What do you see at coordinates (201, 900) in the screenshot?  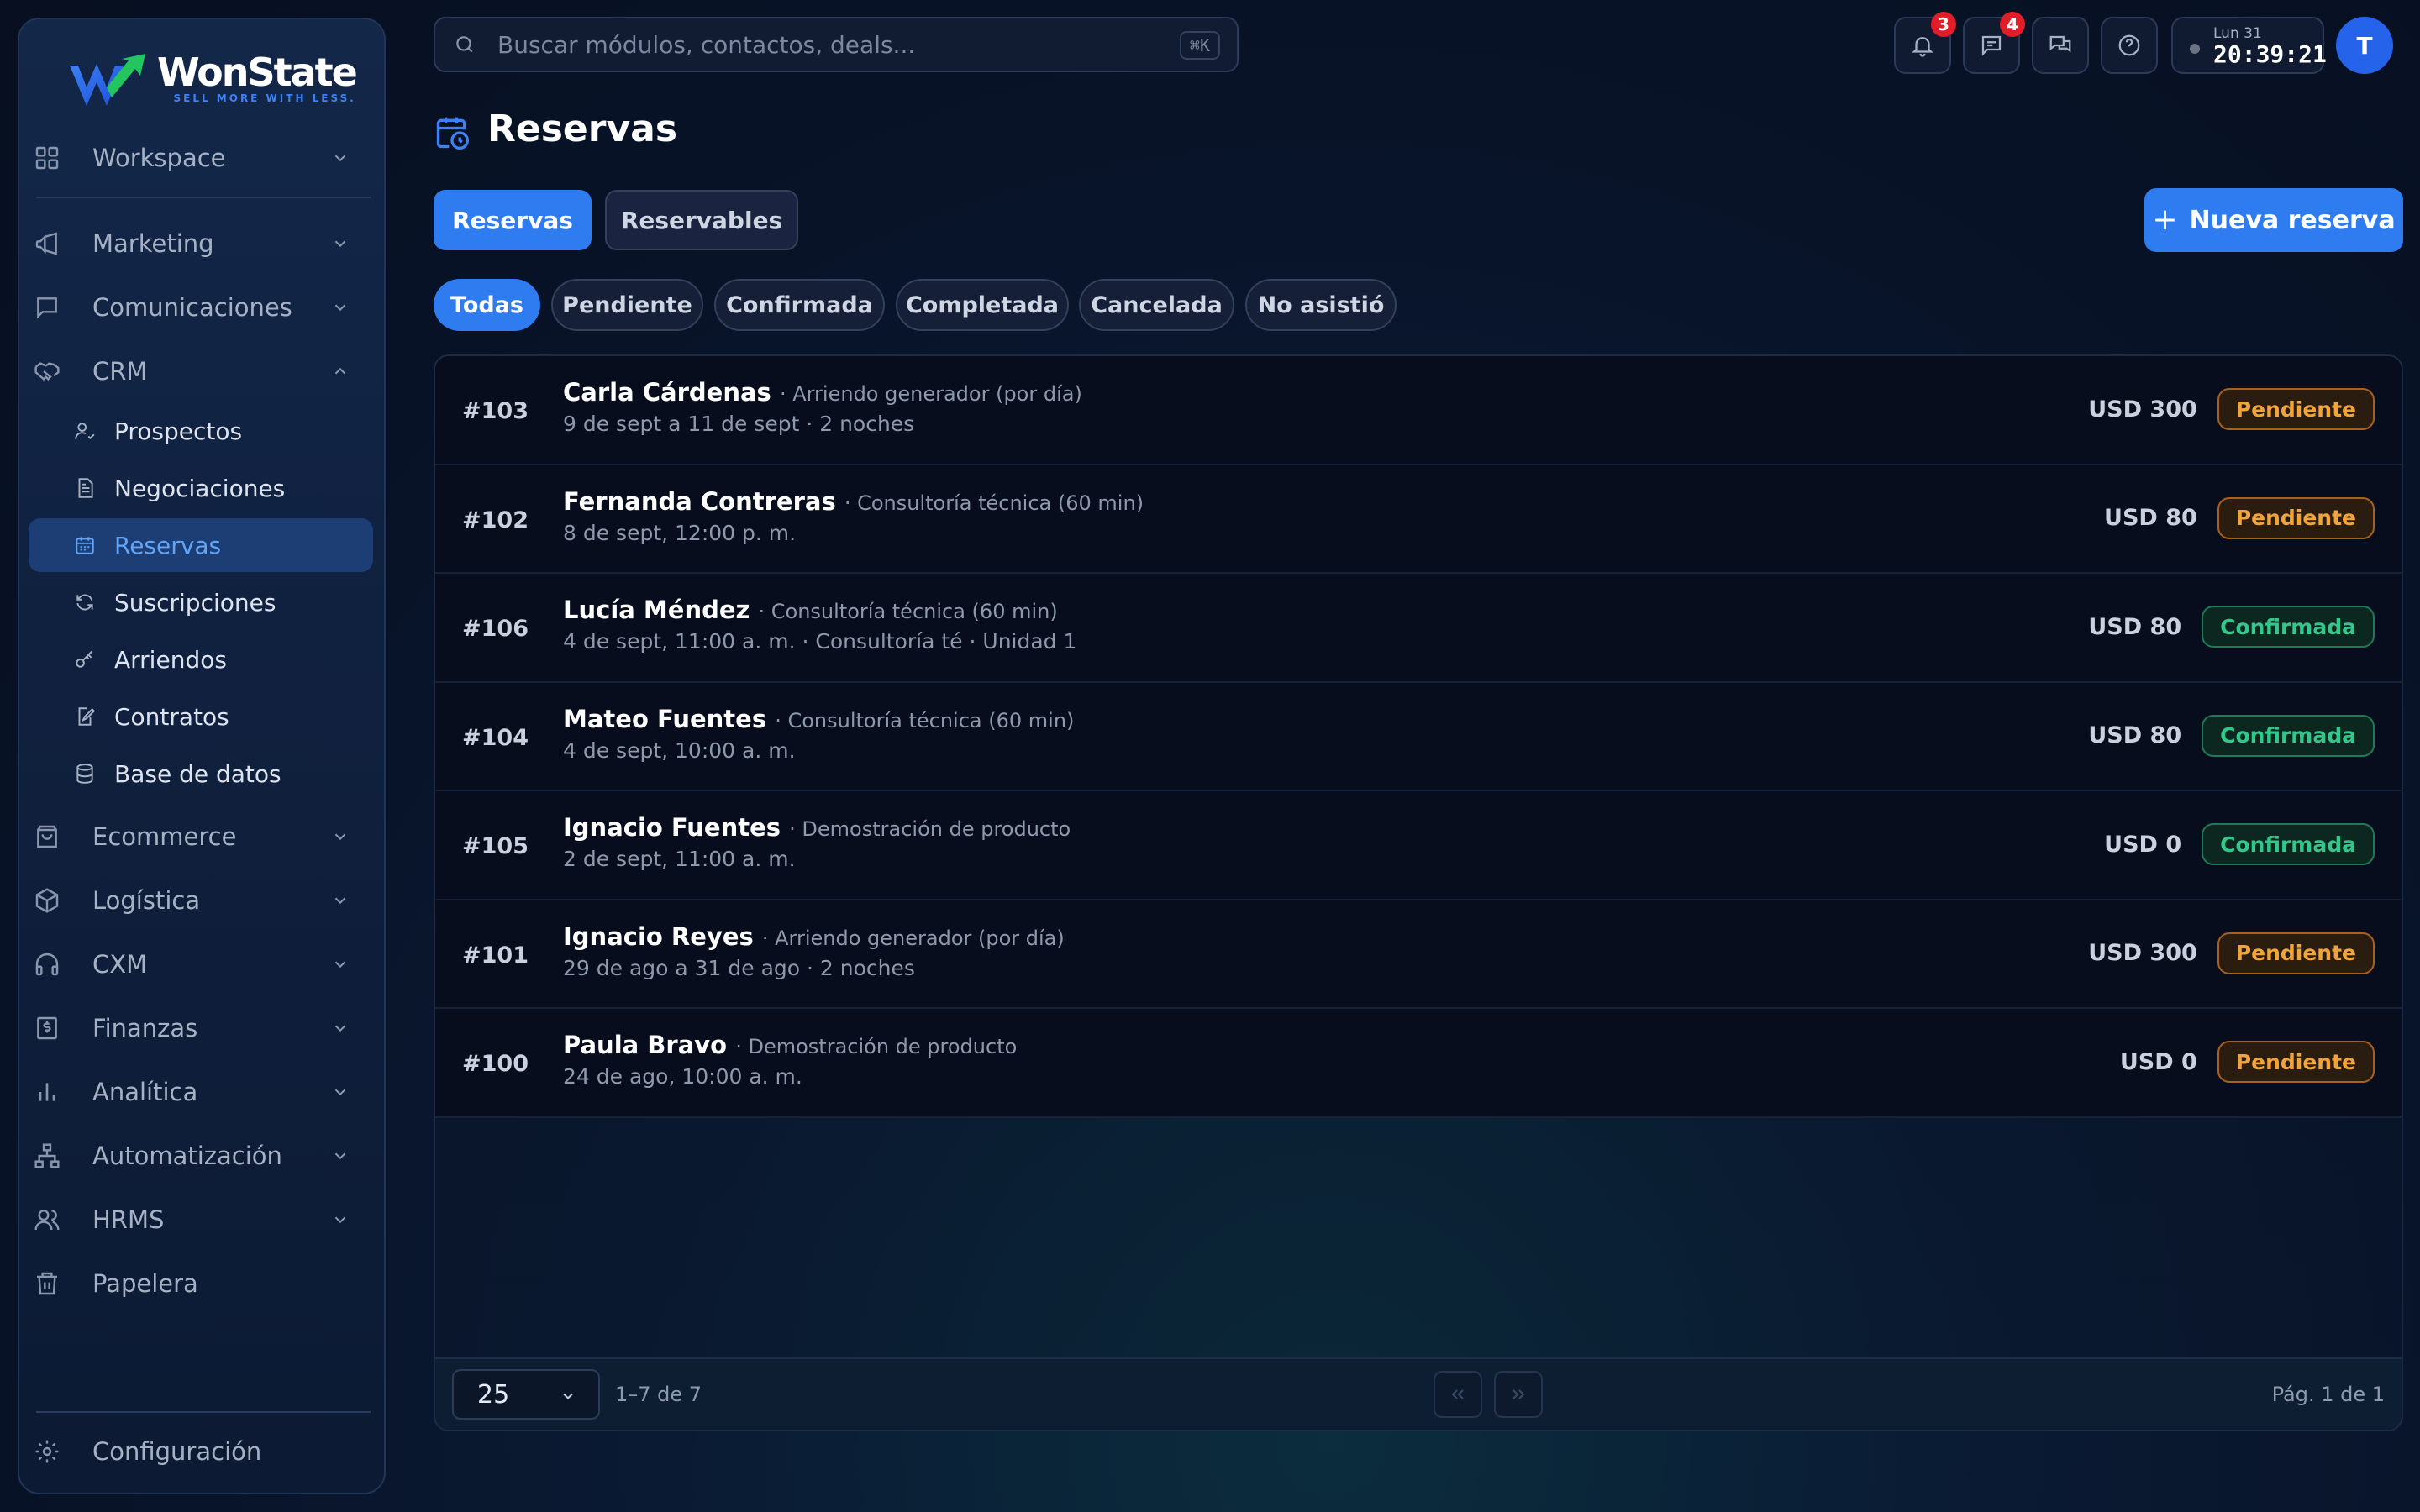 I see `sidebar-group-logistica: Logística` at bounding box center [201, 900].